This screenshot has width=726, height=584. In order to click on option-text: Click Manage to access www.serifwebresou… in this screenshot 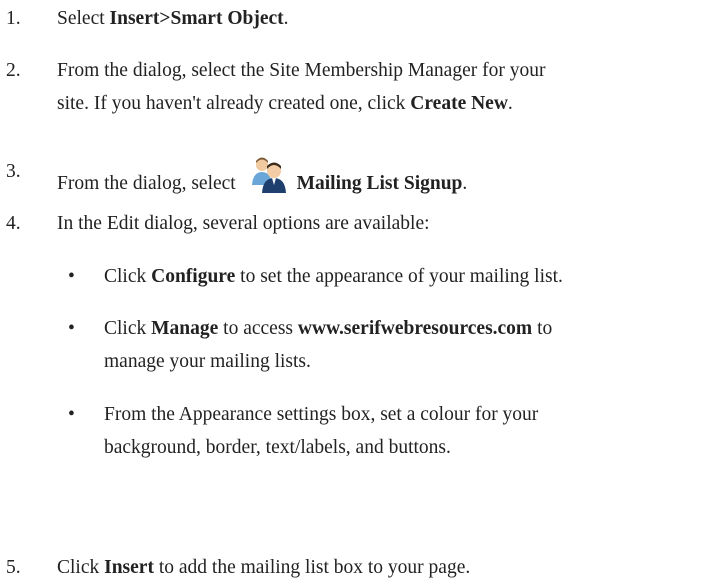, I will do `click(328, 345)`.